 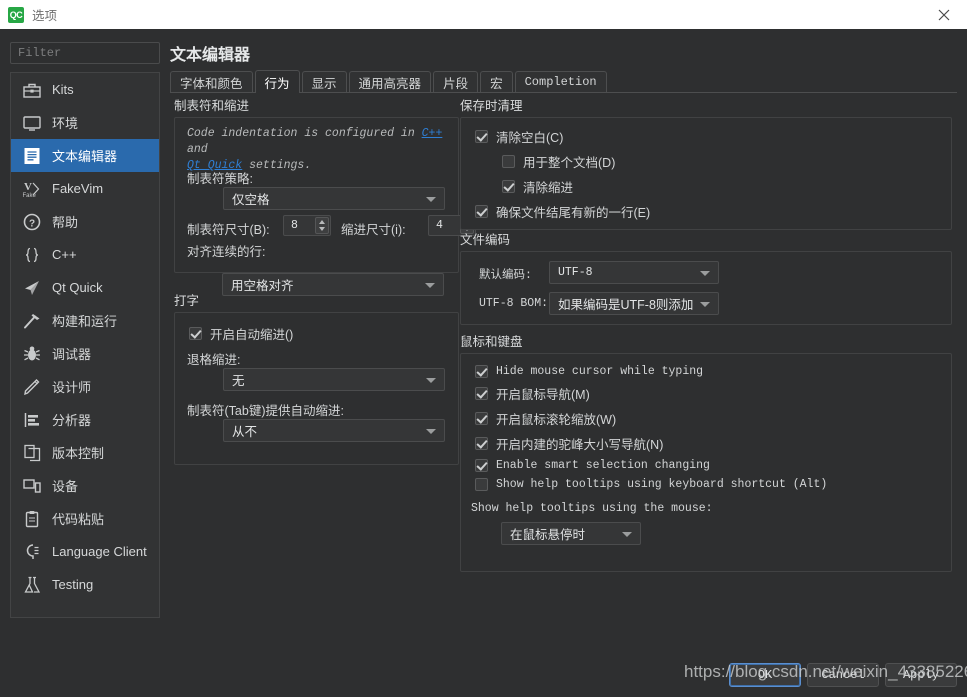 What do you see at coordinates (390, 81) in the screenshot?
I see `tab-3: 通用高亮器` at bounding box center [390, 81].